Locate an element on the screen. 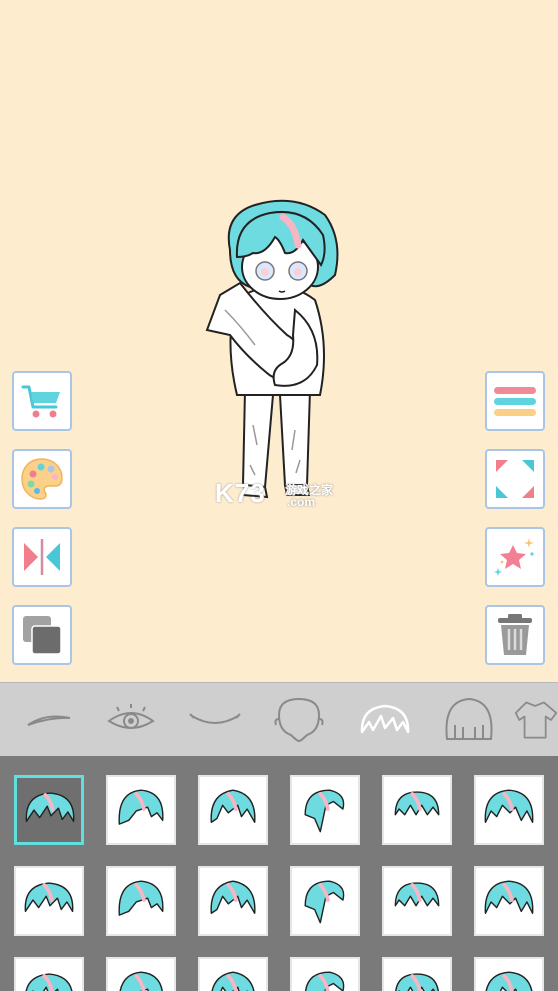 The image size is (558, 991). tab-back-hair is located at coordinates (469, 720).